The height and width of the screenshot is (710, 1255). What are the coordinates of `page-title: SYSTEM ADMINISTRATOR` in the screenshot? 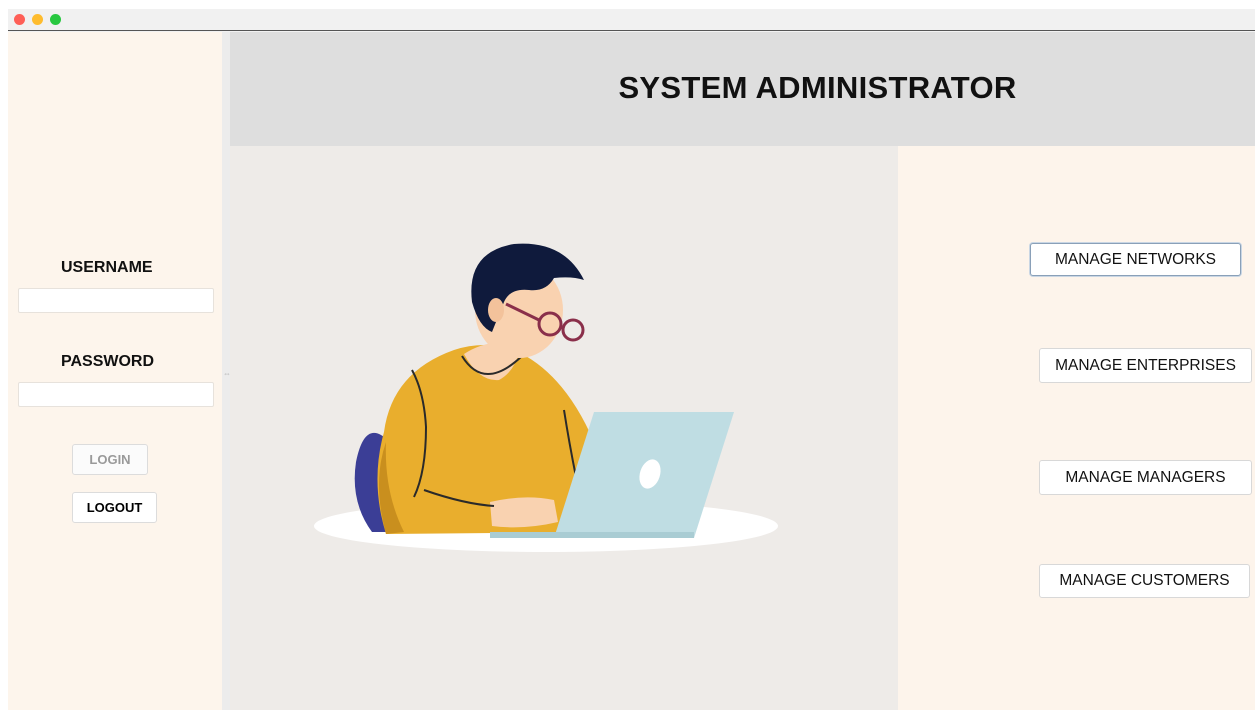 It's located at (817, 87).